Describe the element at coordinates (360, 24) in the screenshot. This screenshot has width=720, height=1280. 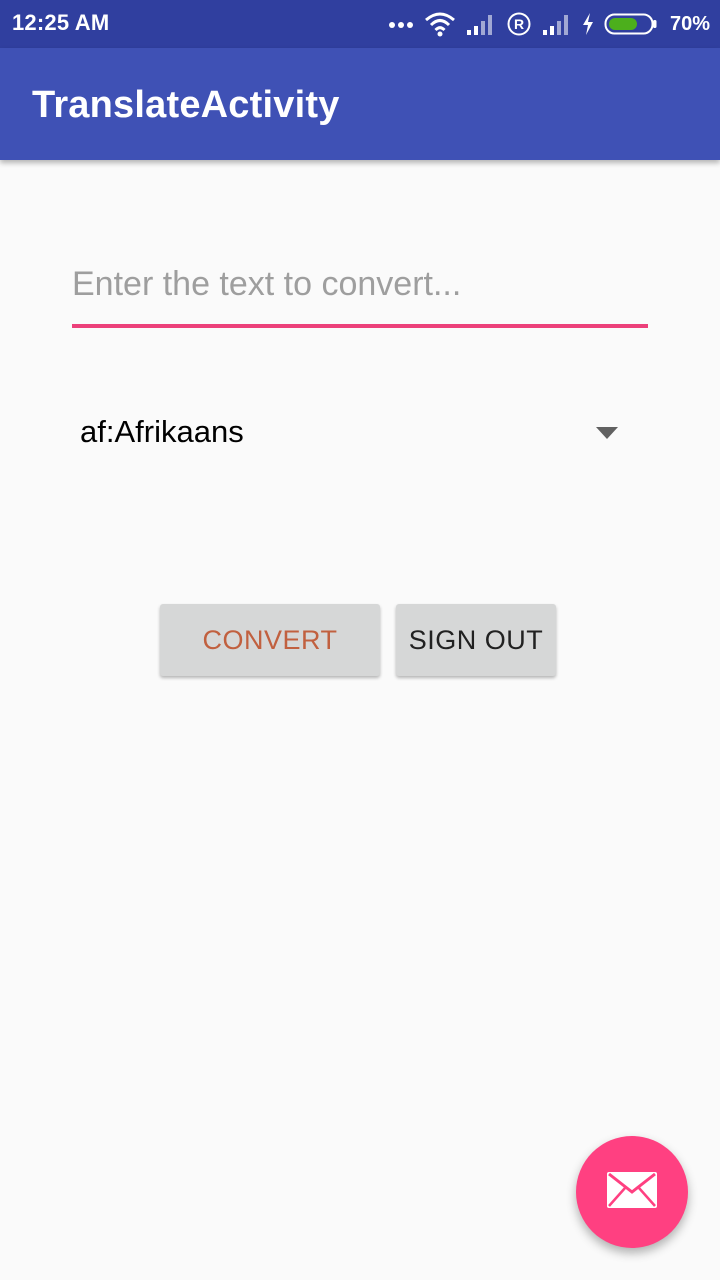
I see `status-bar: 12:25 AM R 70%` at that location.